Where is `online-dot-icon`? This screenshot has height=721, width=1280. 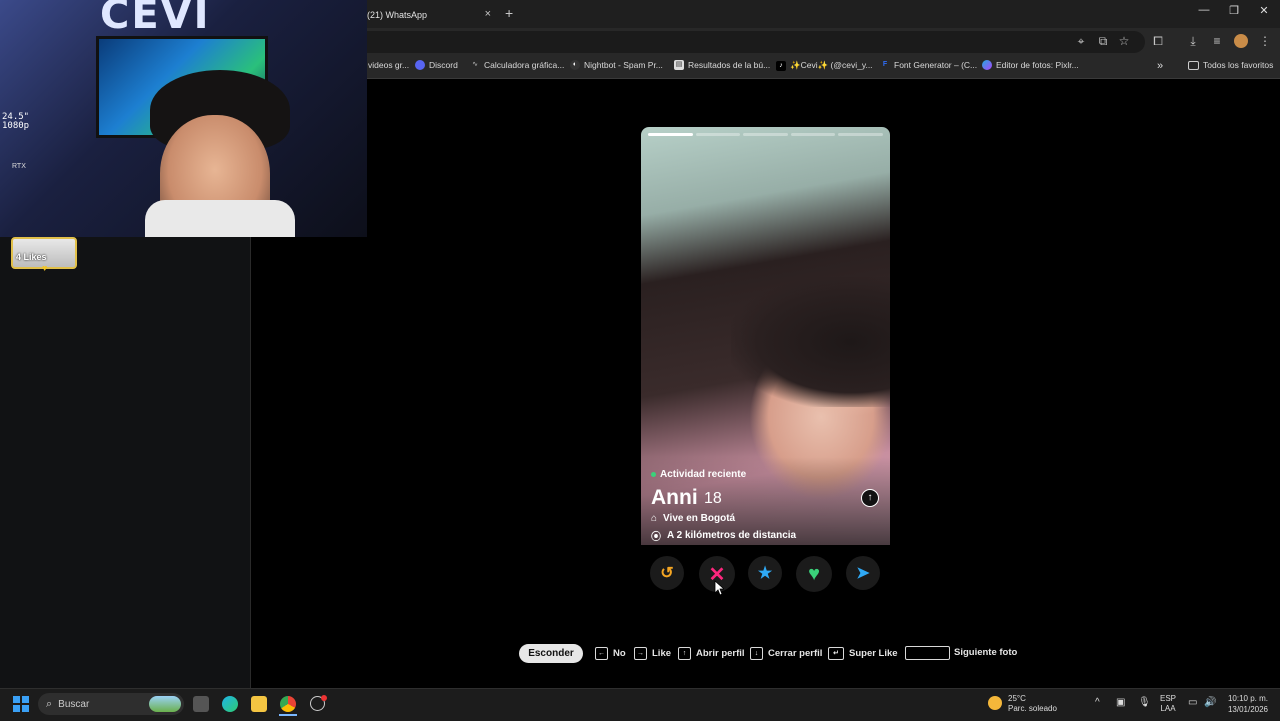 online-dot-icon is located at coordinates (653, 474).